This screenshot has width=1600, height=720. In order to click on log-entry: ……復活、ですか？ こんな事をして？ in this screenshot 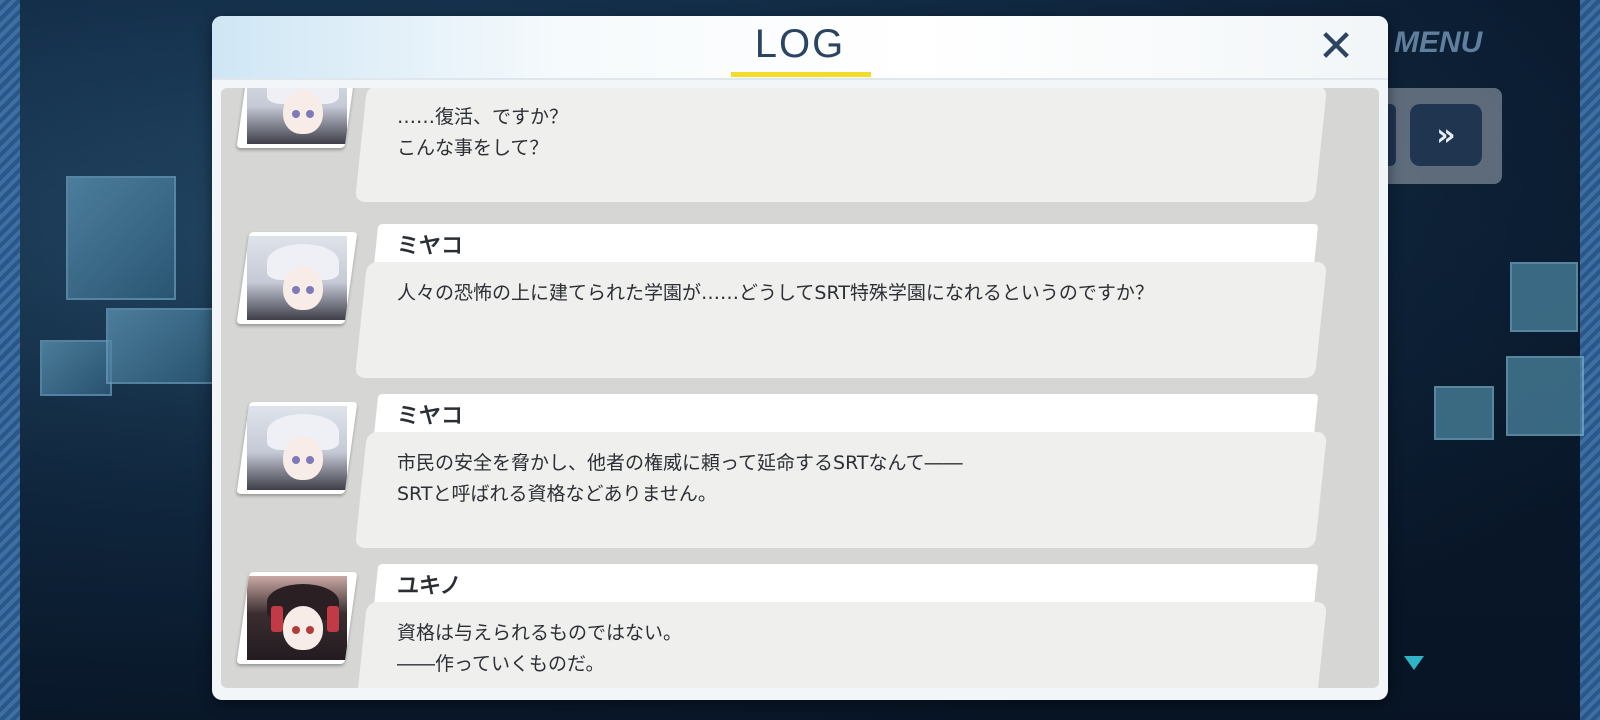, I will do `click(800, 148)`.